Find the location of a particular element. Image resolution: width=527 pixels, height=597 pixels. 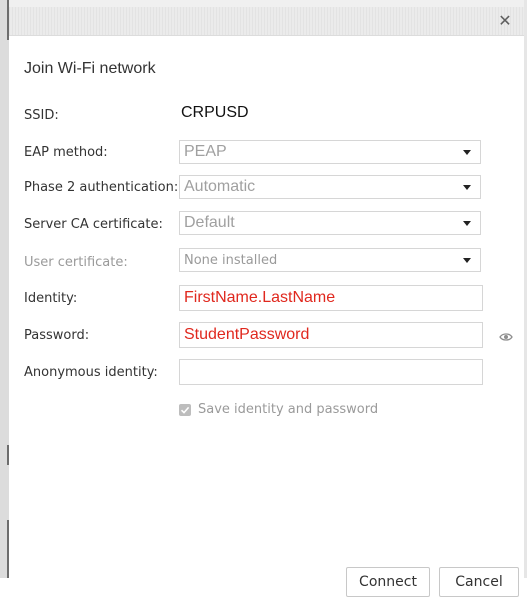

phase2-auth-select: Automatic is located at coordinates (330, 187).